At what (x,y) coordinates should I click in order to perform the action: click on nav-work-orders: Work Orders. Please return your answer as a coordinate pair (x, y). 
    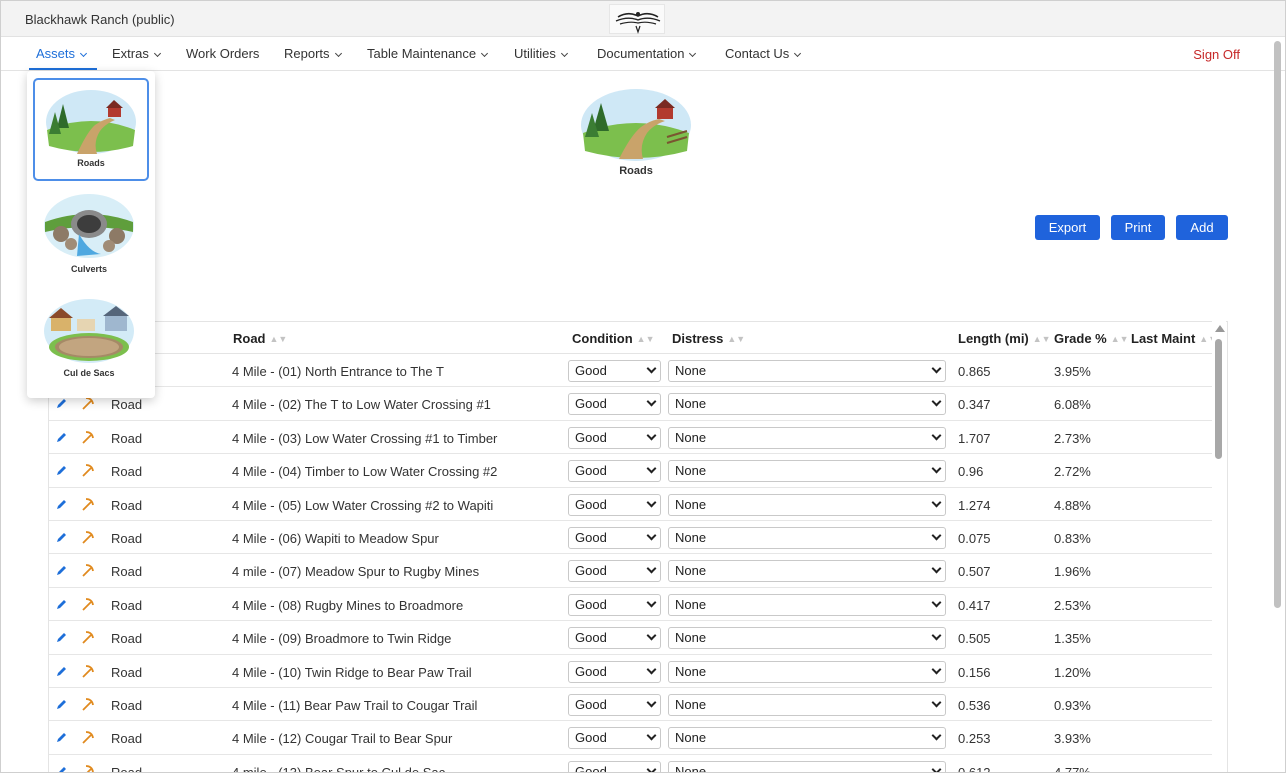
    Looking at the image, I should click on (222, 53).